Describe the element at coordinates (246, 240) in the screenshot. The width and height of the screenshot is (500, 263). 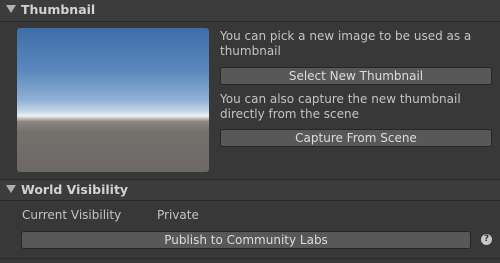
I see `publish-to-community-labs-button: Publish to Community Labs` at that location.